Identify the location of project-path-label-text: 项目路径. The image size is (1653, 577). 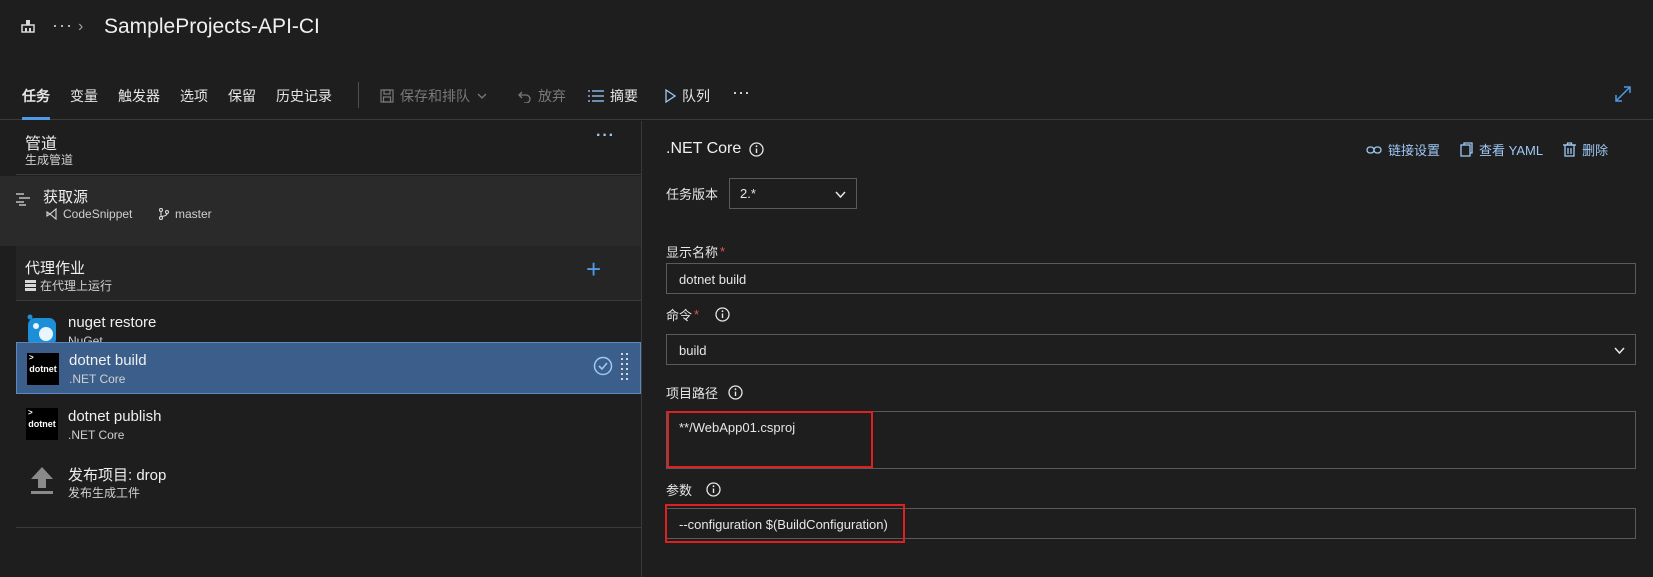
(692, 393).